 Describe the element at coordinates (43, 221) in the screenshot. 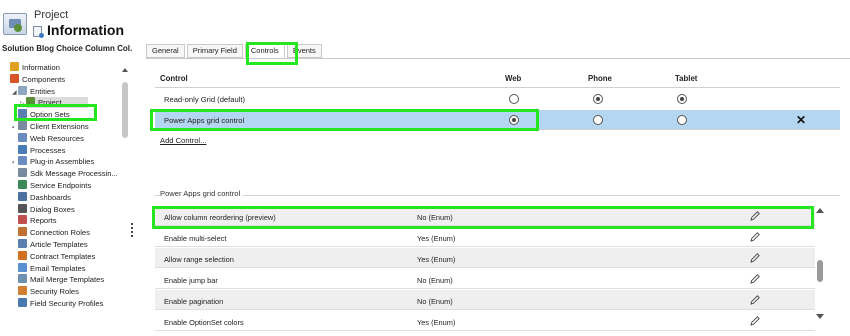

I see `nav-item-label: Reports` at that location.